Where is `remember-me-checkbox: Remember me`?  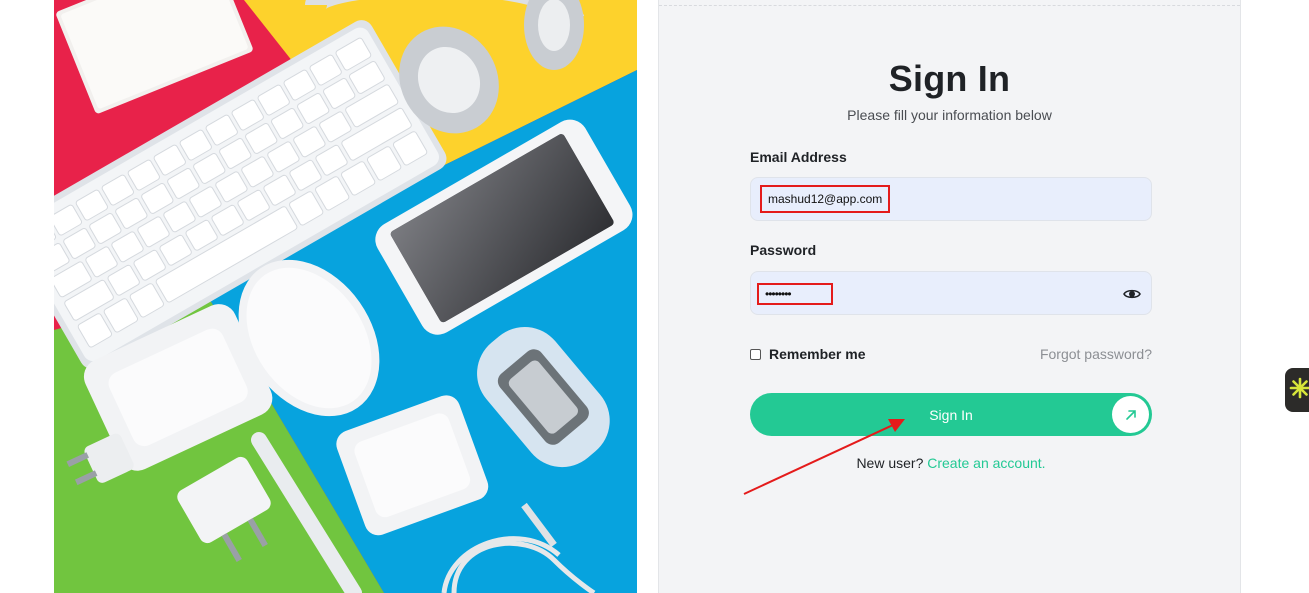
remember-me-checkbox: Remember me is located at coordinates (808, 354).